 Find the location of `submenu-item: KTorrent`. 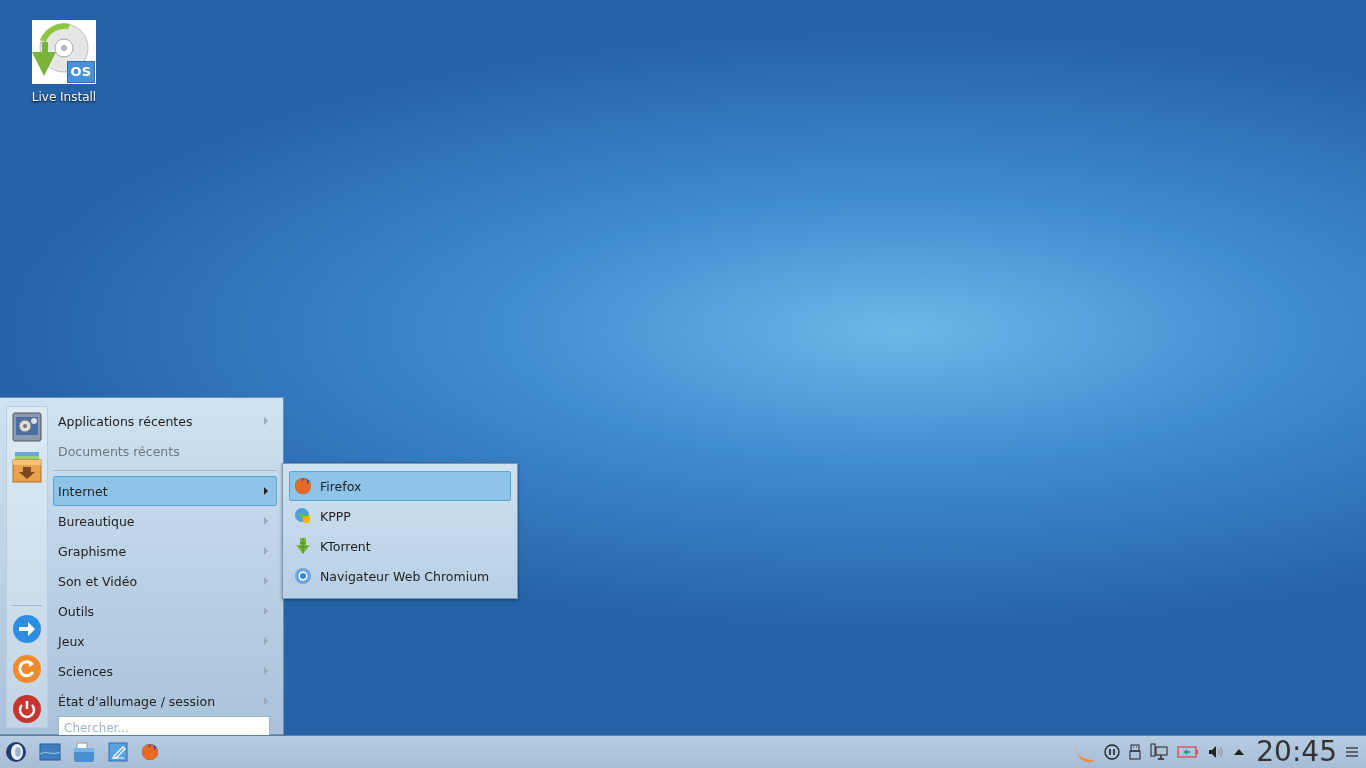

submenu-item: KTorrent is located at coordinates (400, 546).